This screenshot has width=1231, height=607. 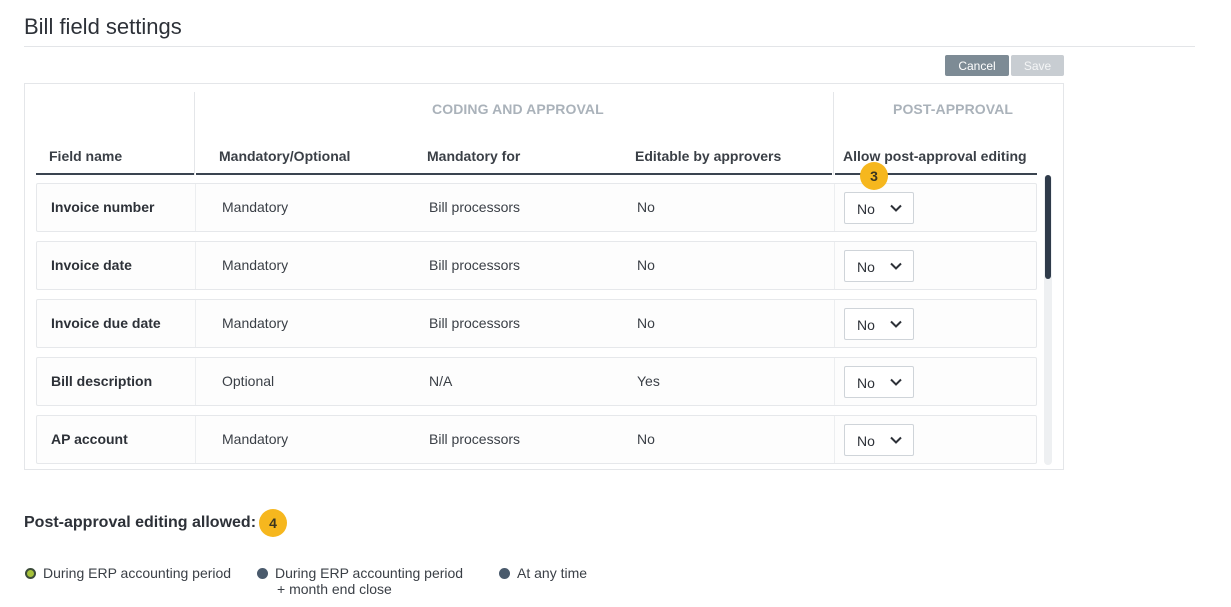 I want to click on radio-label: At any time, so click(x=552, y=573).